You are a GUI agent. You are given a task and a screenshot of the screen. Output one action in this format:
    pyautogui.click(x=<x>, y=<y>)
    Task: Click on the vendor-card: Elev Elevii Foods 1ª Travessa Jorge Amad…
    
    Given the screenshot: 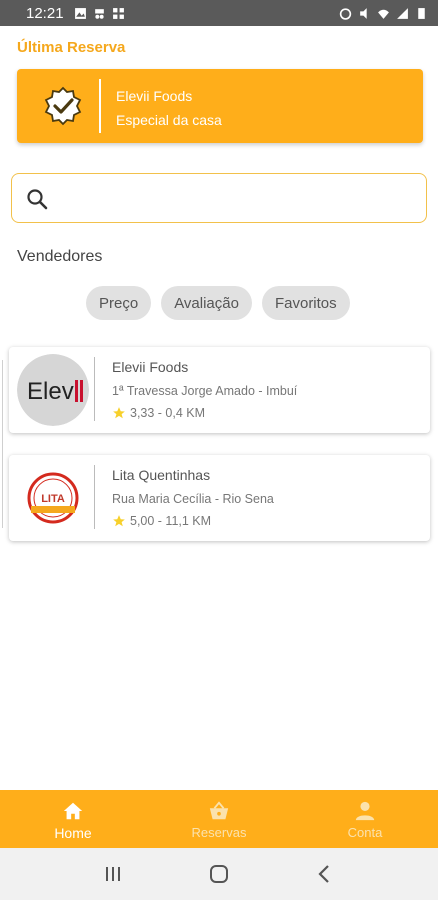 What is the action you would take?
    pyautogui.click(x=219, y=390)
    